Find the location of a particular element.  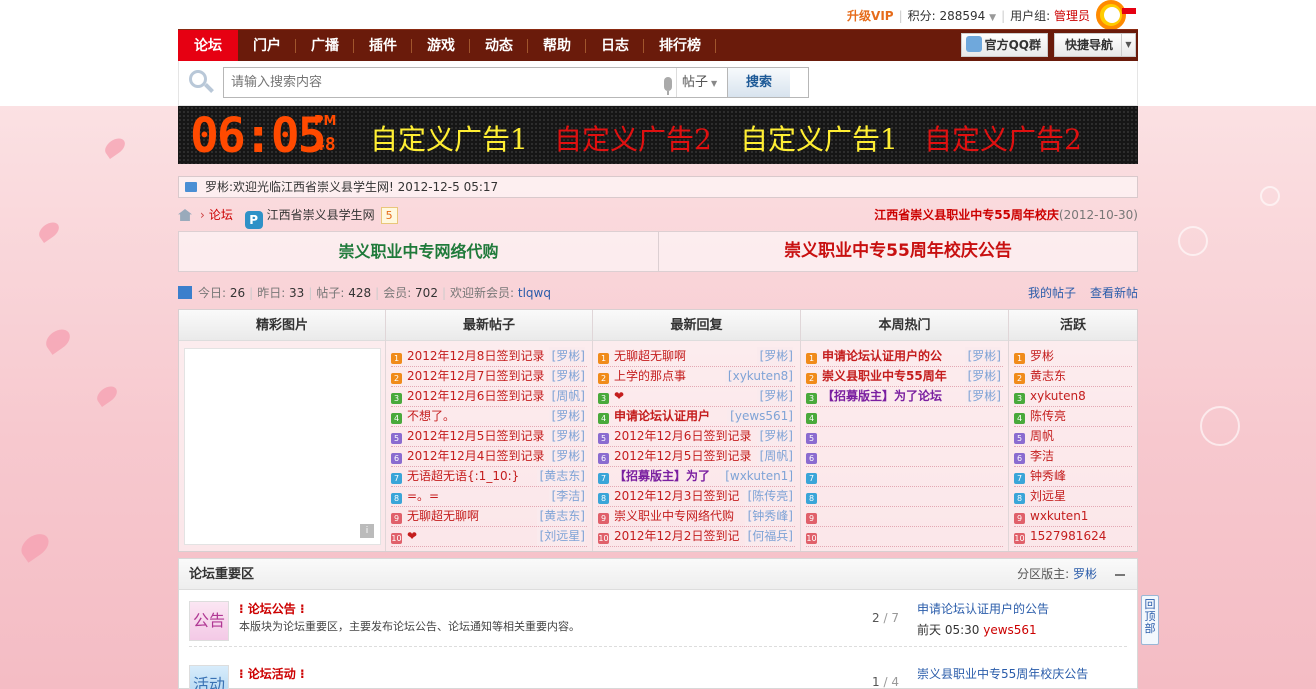

author-link: [wxkuten1] is located at coordinates (757, 476).